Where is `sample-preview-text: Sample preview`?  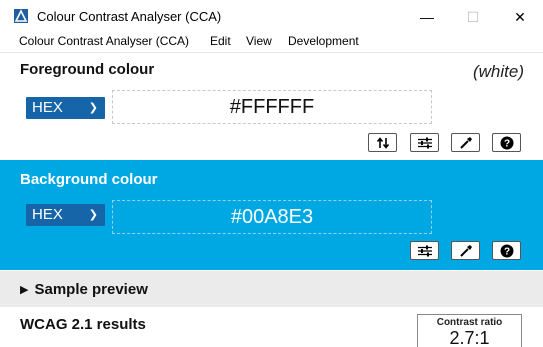 sample-preview-text: Sample preview is located at coordinates (91, 289).